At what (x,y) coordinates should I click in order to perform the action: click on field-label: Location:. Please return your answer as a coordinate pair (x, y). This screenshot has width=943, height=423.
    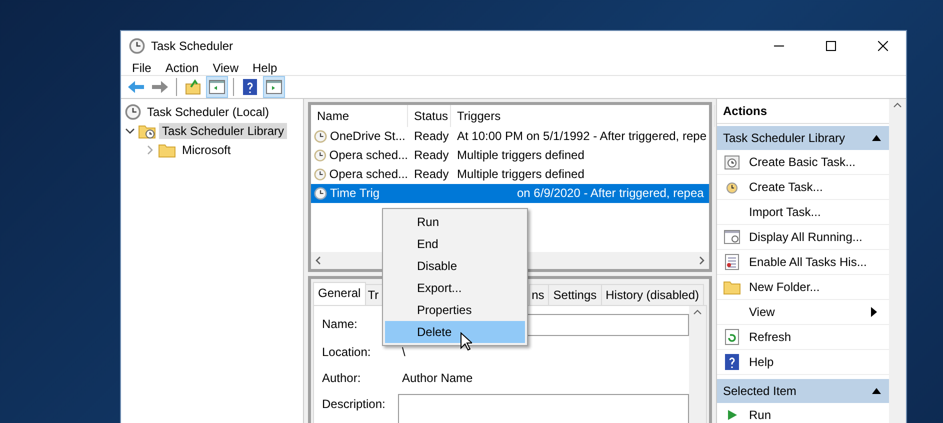
    Looking at the image, I should click on (347, 352).